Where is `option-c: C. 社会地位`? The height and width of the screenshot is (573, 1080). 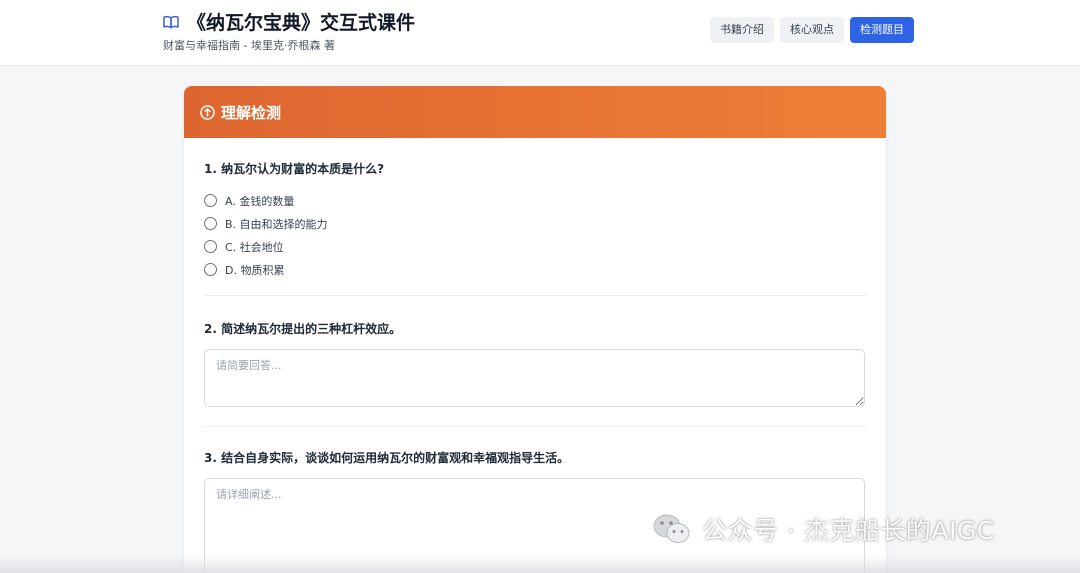 option-c: C. 社会地位 is located at coordinates (535, 246).